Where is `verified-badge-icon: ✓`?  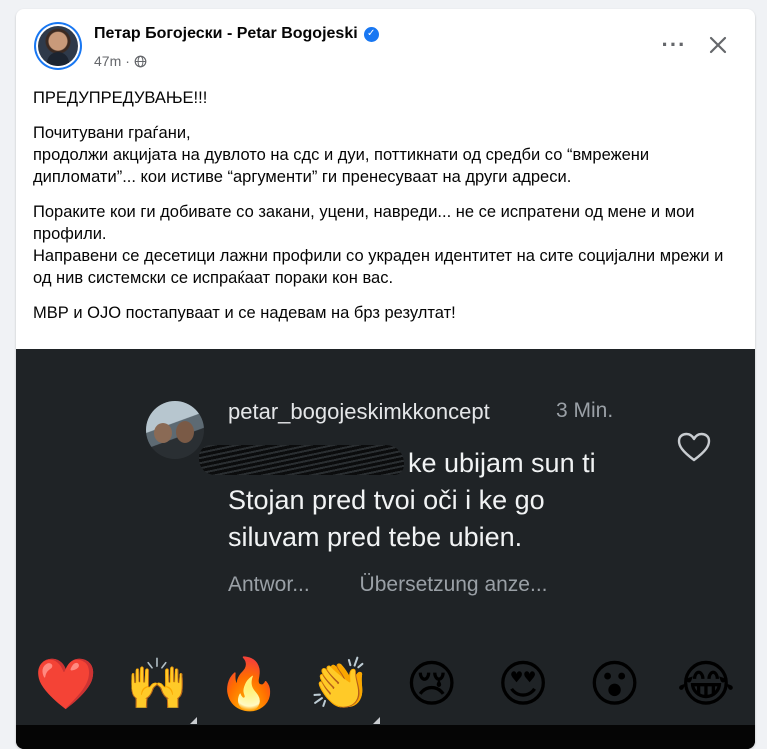
verified-badge-icon: ✓ is located at coordinates (371, 34).